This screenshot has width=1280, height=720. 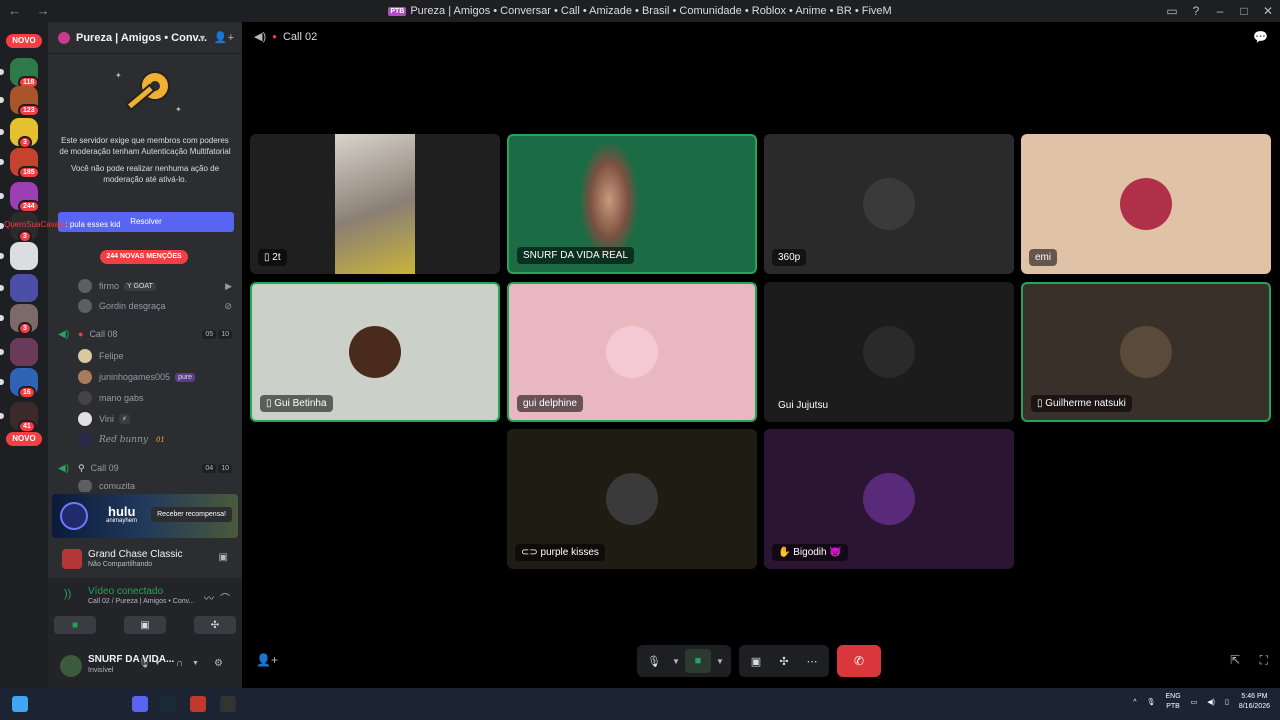 I want to click on member-row: mano gabs, so click(x=145, y=398).